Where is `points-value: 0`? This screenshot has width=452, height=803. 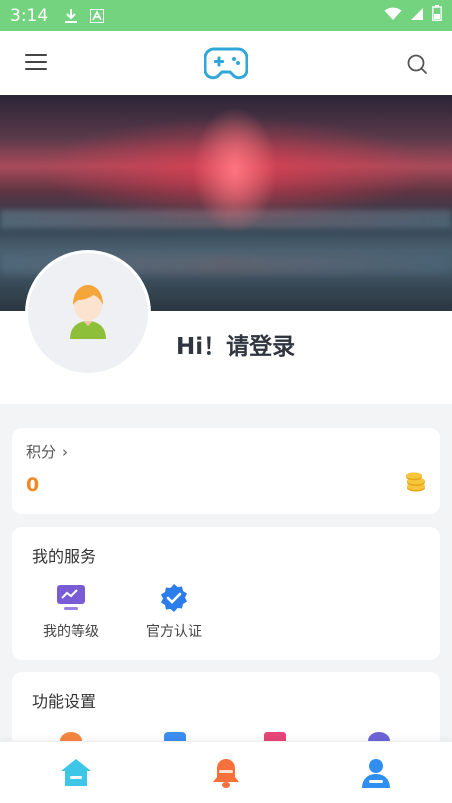
points-value: 0 is located at coordinates (33, 485).